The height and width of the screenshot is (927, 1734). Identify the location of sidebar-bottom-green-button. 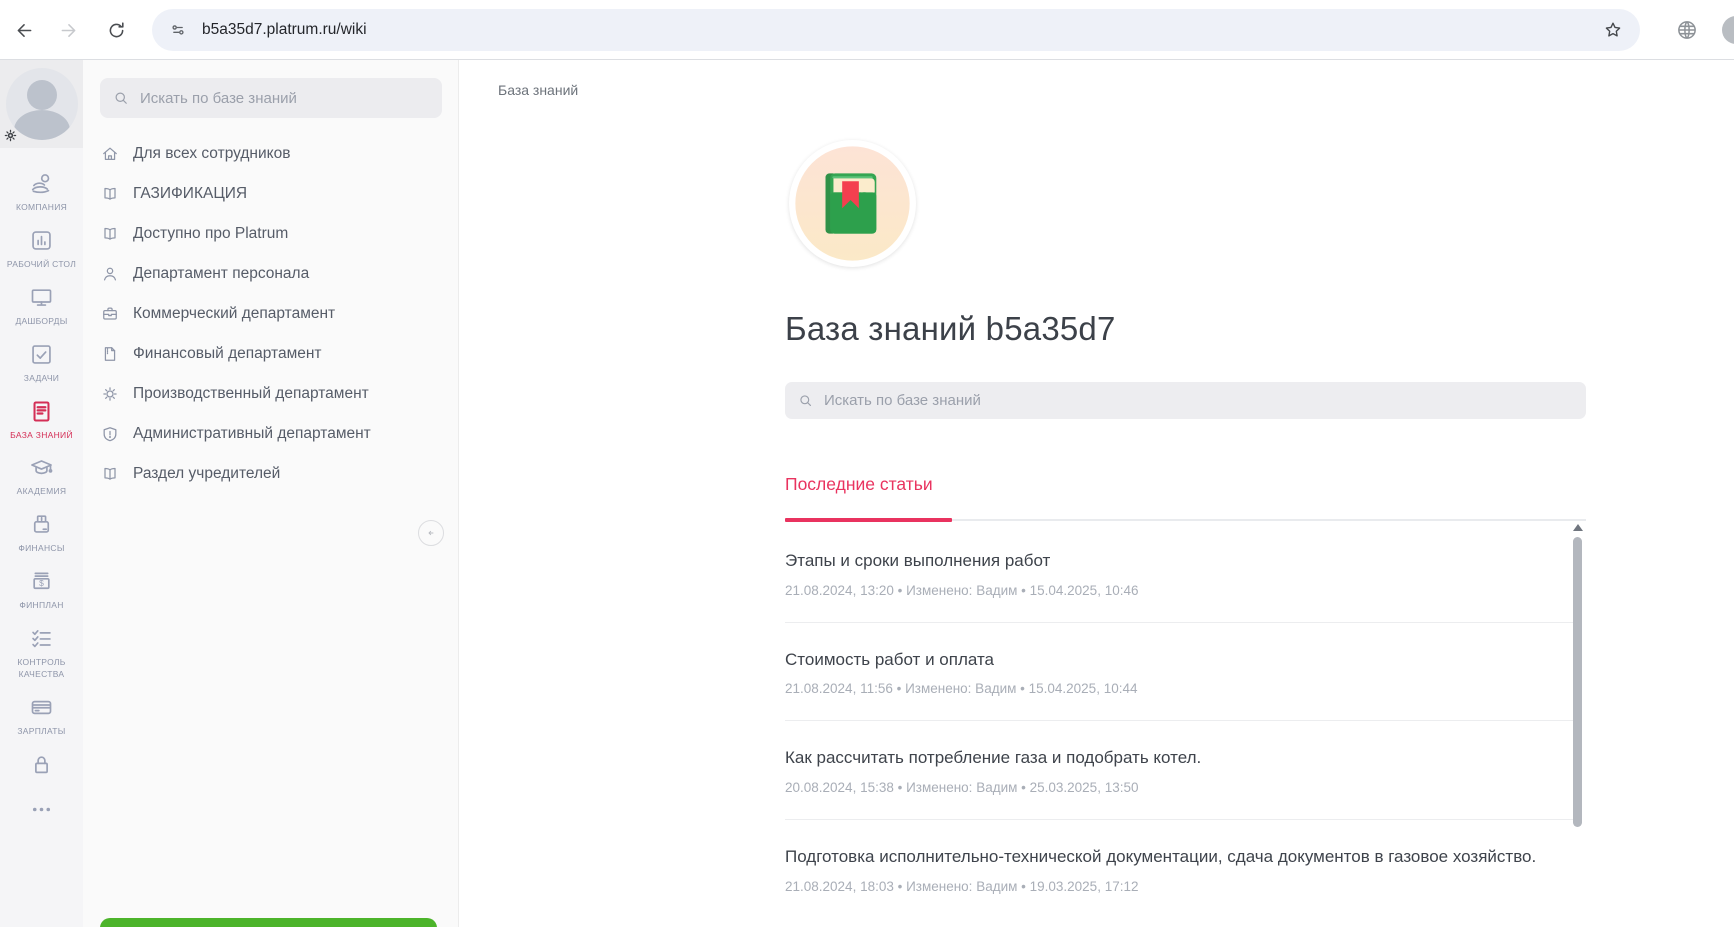
(268, 922).